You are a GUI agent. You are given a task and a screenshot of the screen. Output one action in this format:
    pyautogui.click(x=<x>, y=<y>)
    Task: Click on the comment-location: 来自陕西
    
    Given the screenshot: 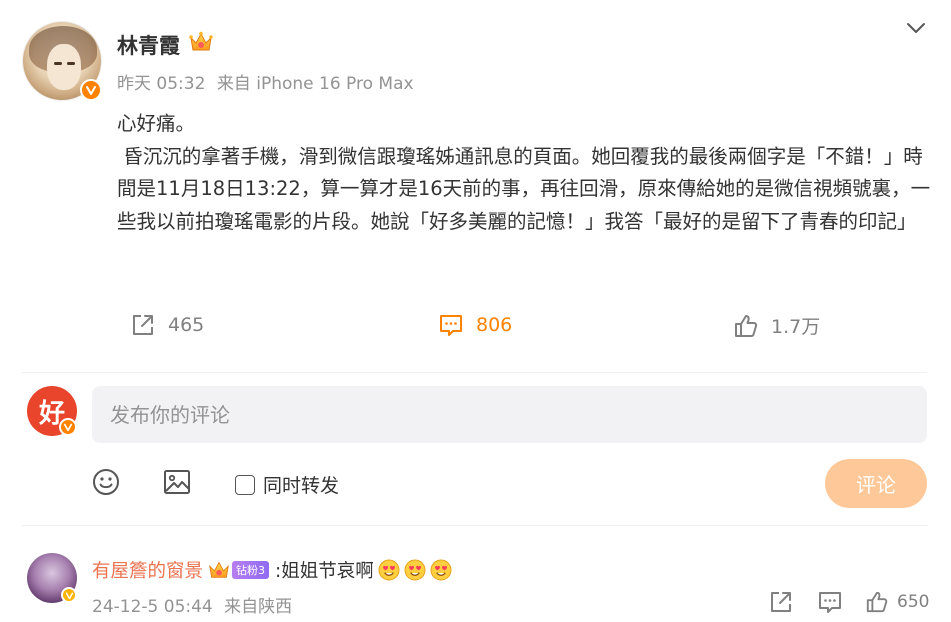 What is the action you would take?
    pyautogui.click(x=258, y=607)
    